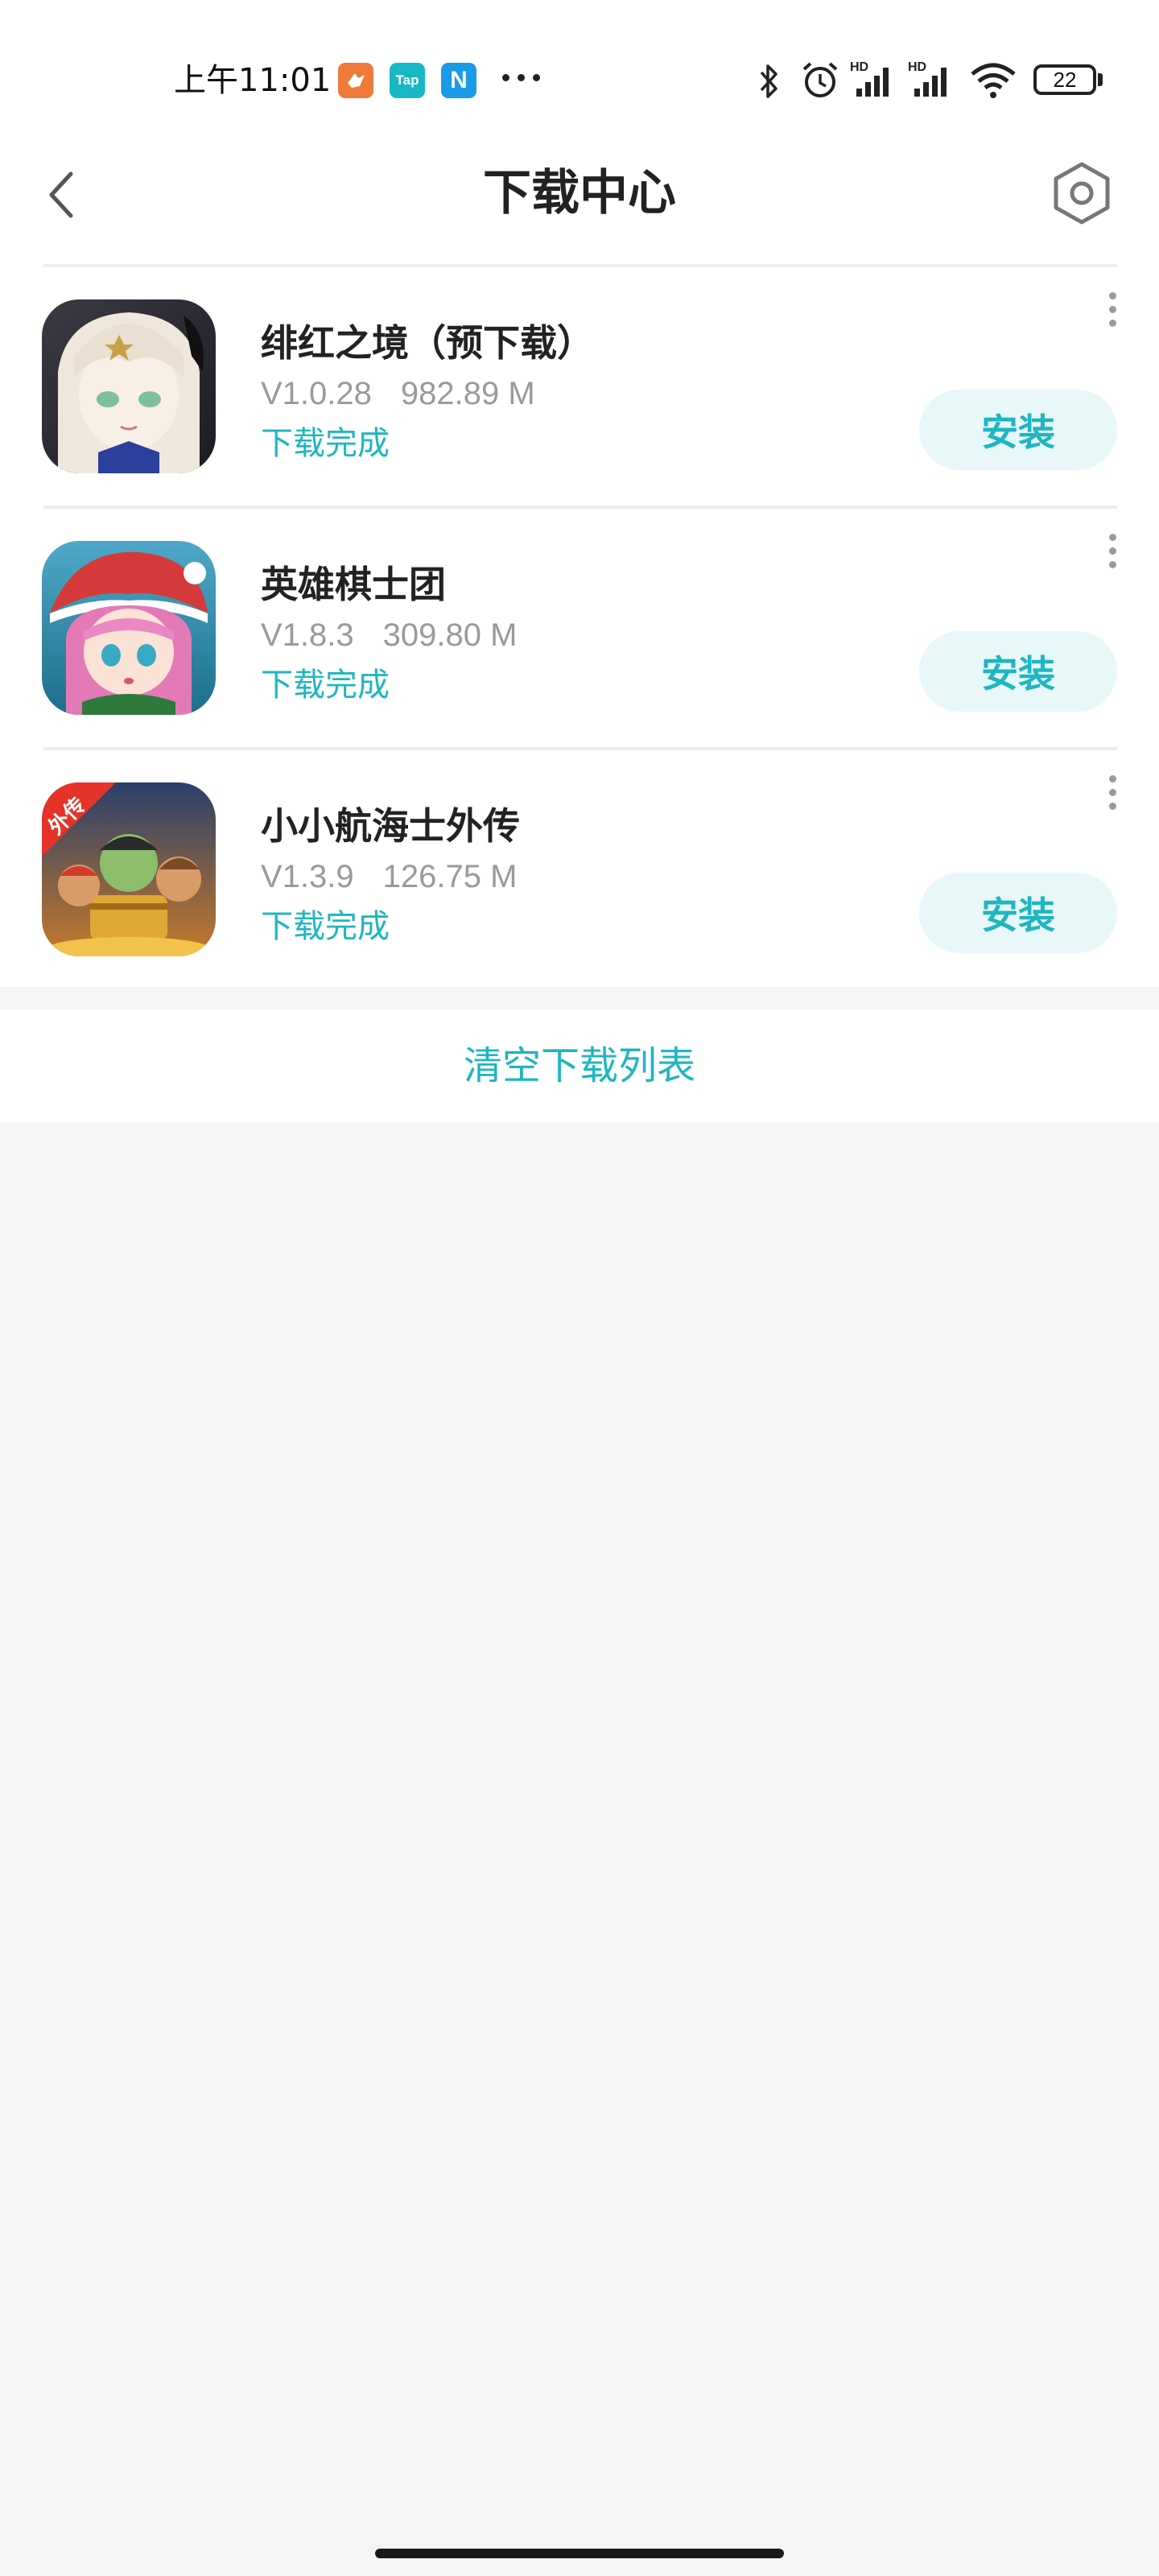 The width and height of the screenshot is (1159, 2576). Describe the element at coordinates (768, 81) in the screenshot. I see `bluetooth-icon` at that location.